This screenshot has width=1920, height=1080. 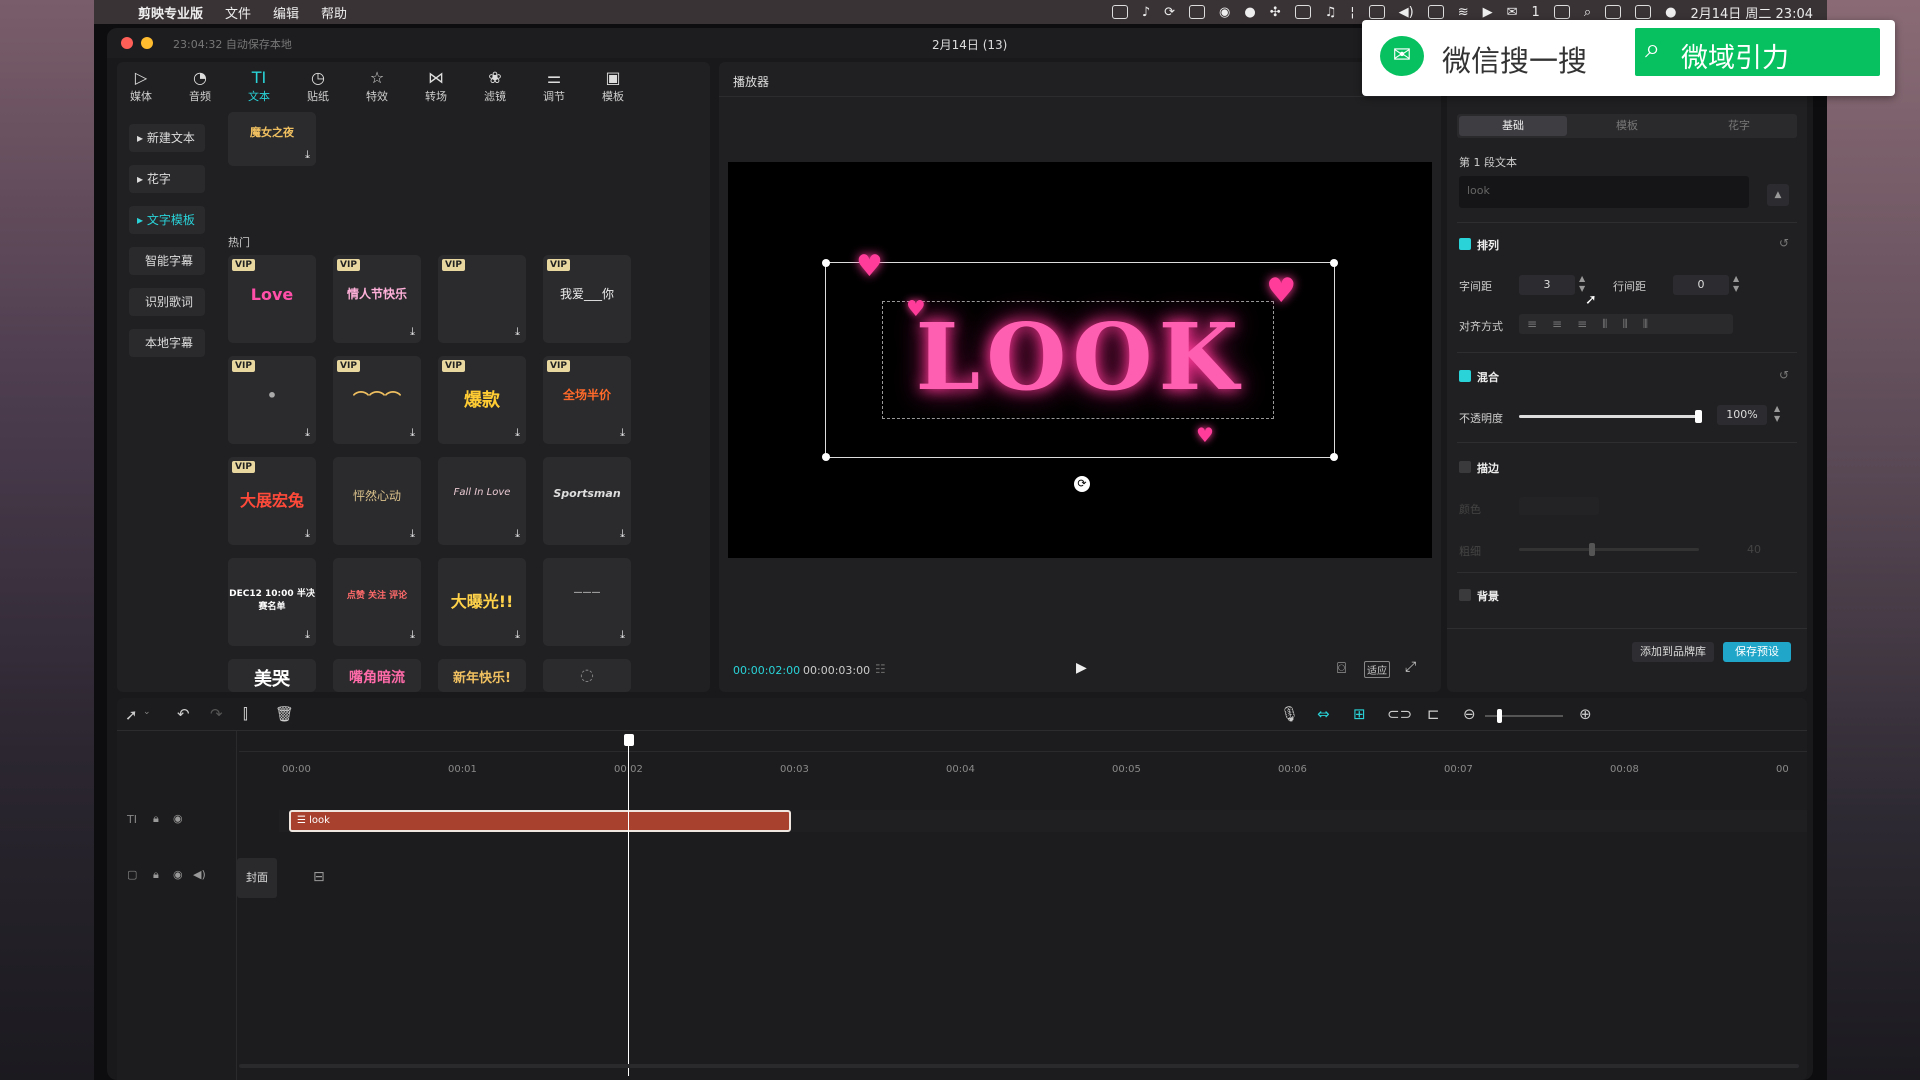 I want to click on template-tile: VIP ⌒⌒⌒ ⤓, so click(x=377, y=400).